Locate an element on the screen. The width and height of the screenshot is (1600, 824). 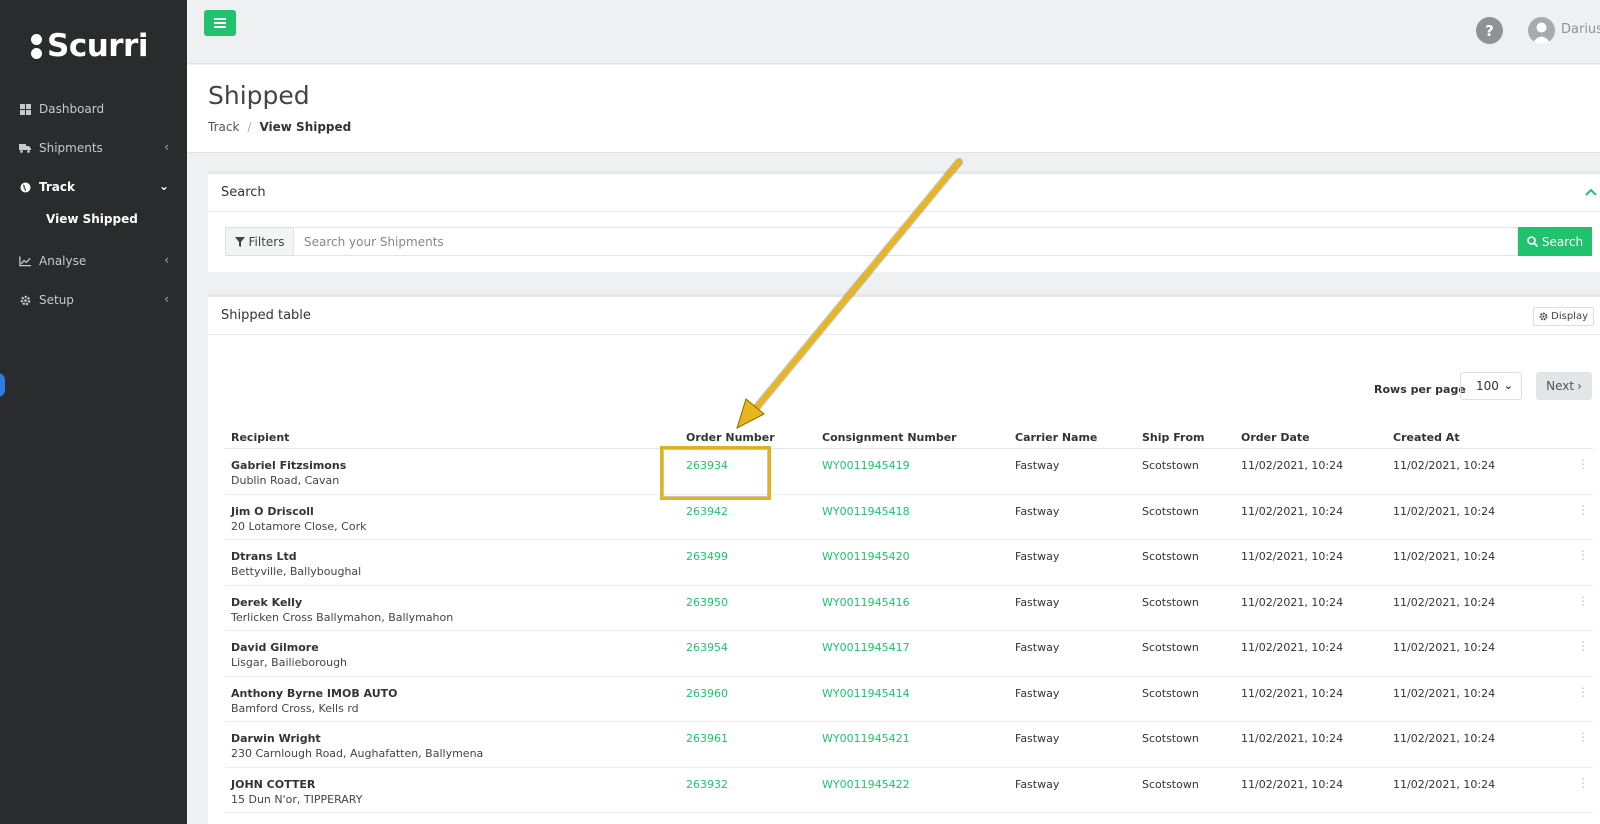
search-input is located at coordinates (905, 241).